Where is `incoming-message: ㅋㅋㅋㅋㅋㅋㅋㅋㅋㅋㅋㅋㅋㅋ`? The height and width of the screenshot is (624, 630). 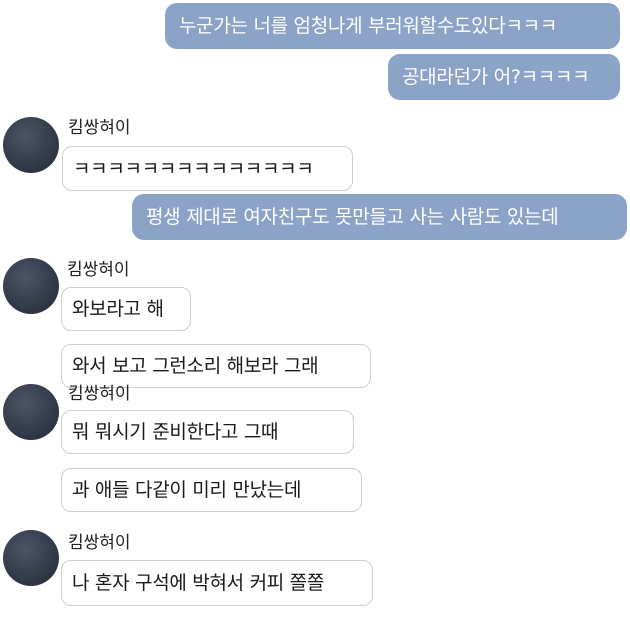 incoming-message: ㅋㅋㅋㅋㅋㅋㅋㅋㅋㅋㅋㅋㅋㅋ is located at coordinates (207, 168).